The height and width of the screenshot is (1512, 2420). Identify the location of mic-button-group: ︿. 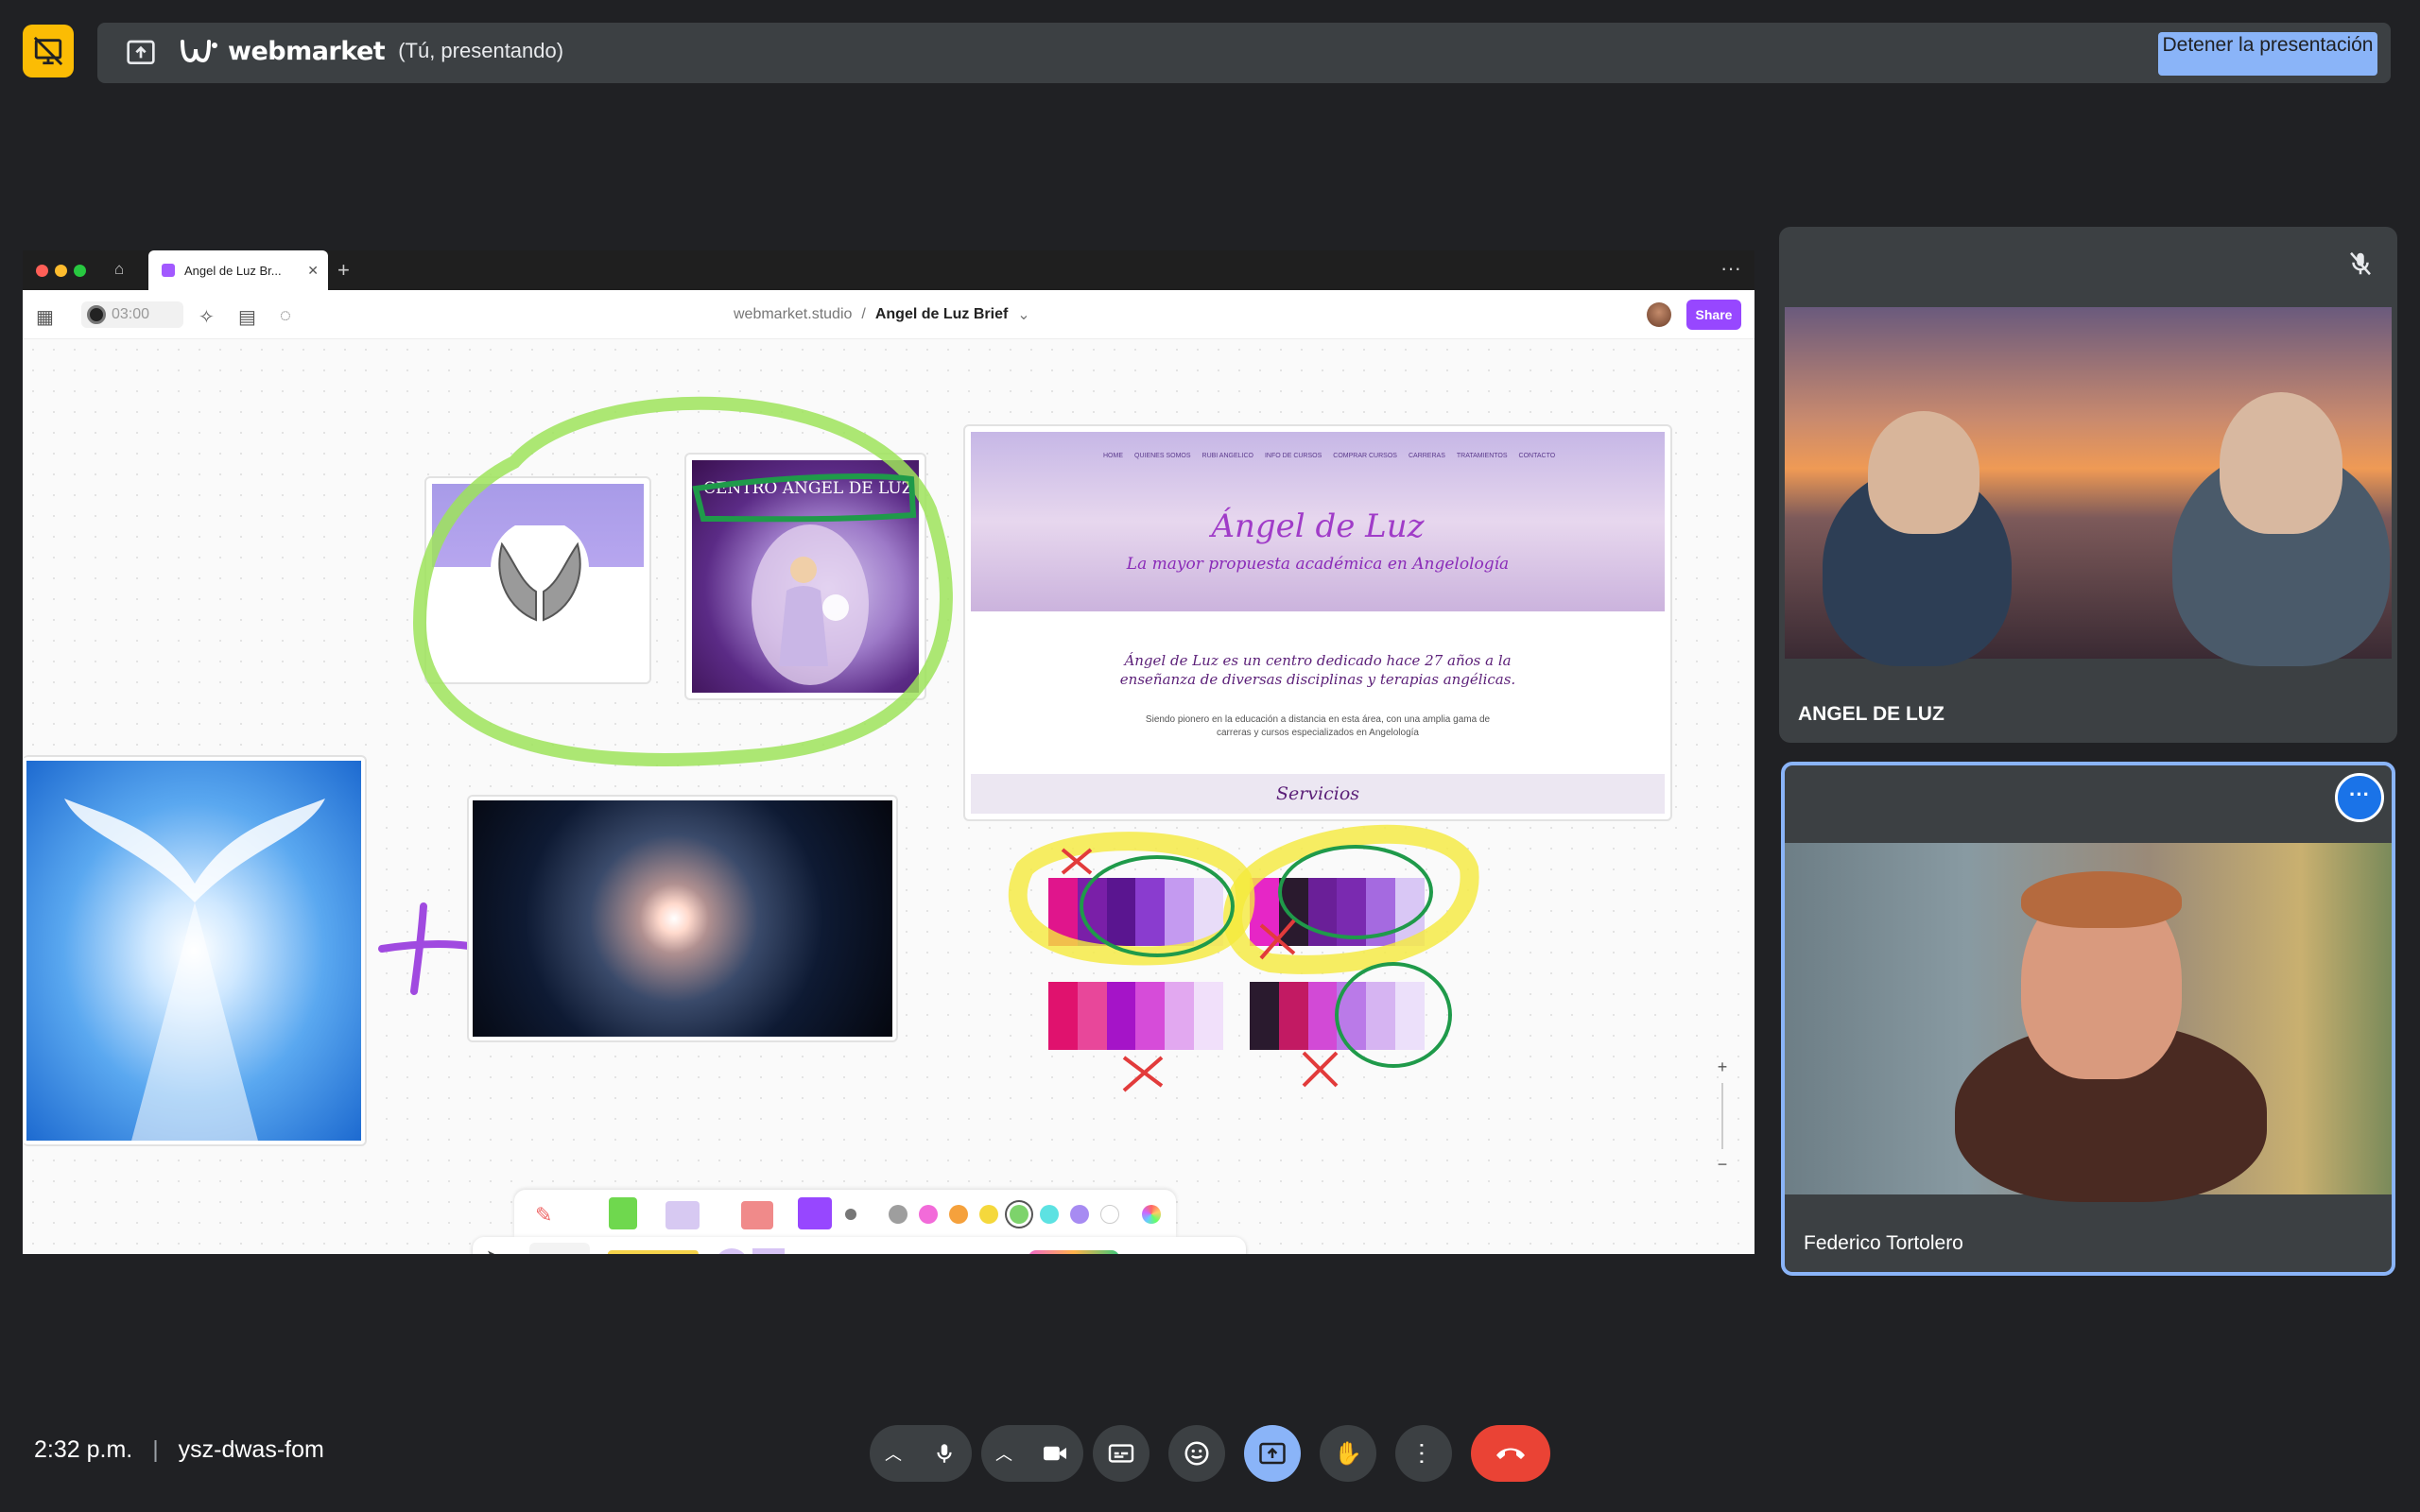
(921, 1453).